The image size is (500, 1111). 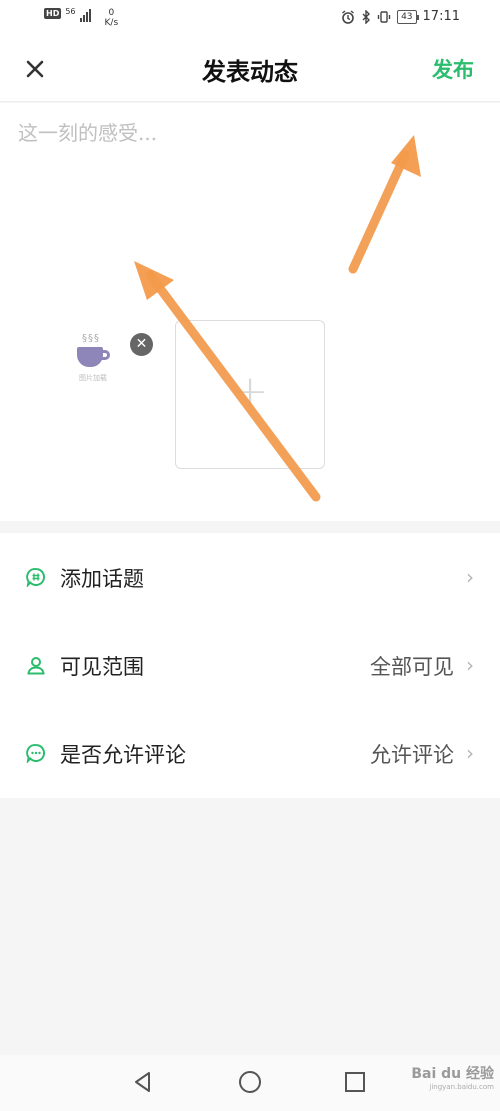 I want to click on back-icon, so click(x=143, y=1082).